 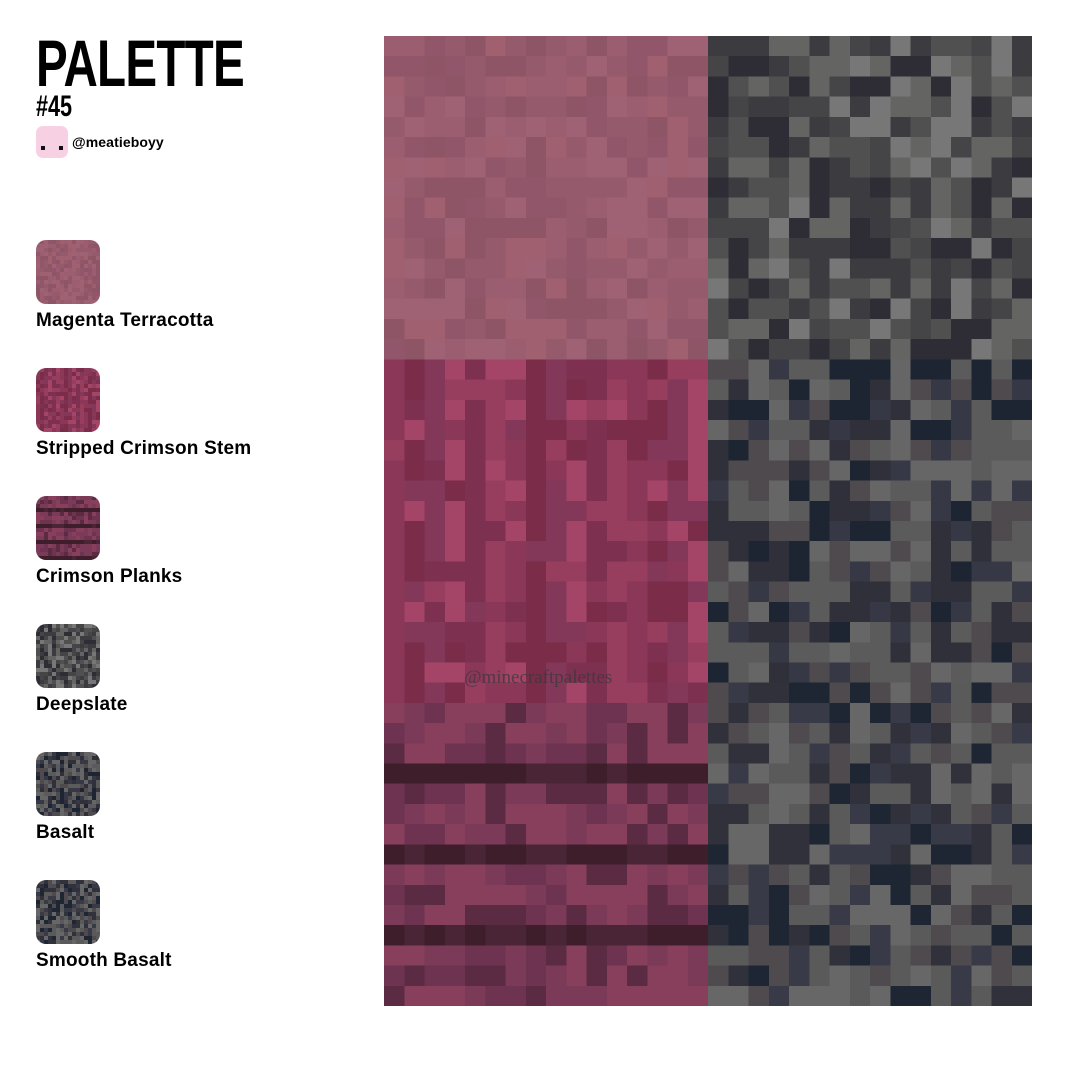 What do you see at coordinates (125, 320) in the screenshot?
I see `swatch-label: Magenta Terracotta` at bounding box center [125, 320].